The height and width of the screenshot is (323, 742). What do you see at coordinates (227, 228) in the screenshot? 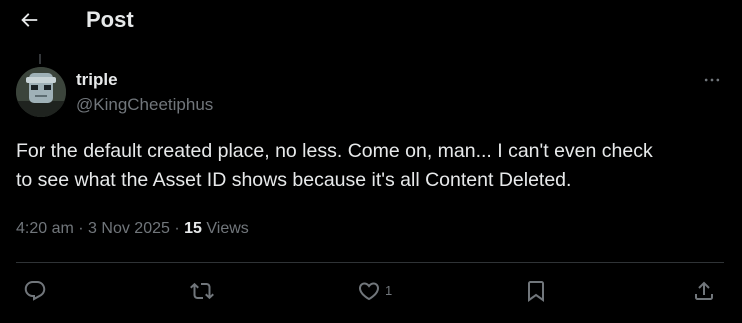
I see `views-label: Views` at bounding box center [227, 228].